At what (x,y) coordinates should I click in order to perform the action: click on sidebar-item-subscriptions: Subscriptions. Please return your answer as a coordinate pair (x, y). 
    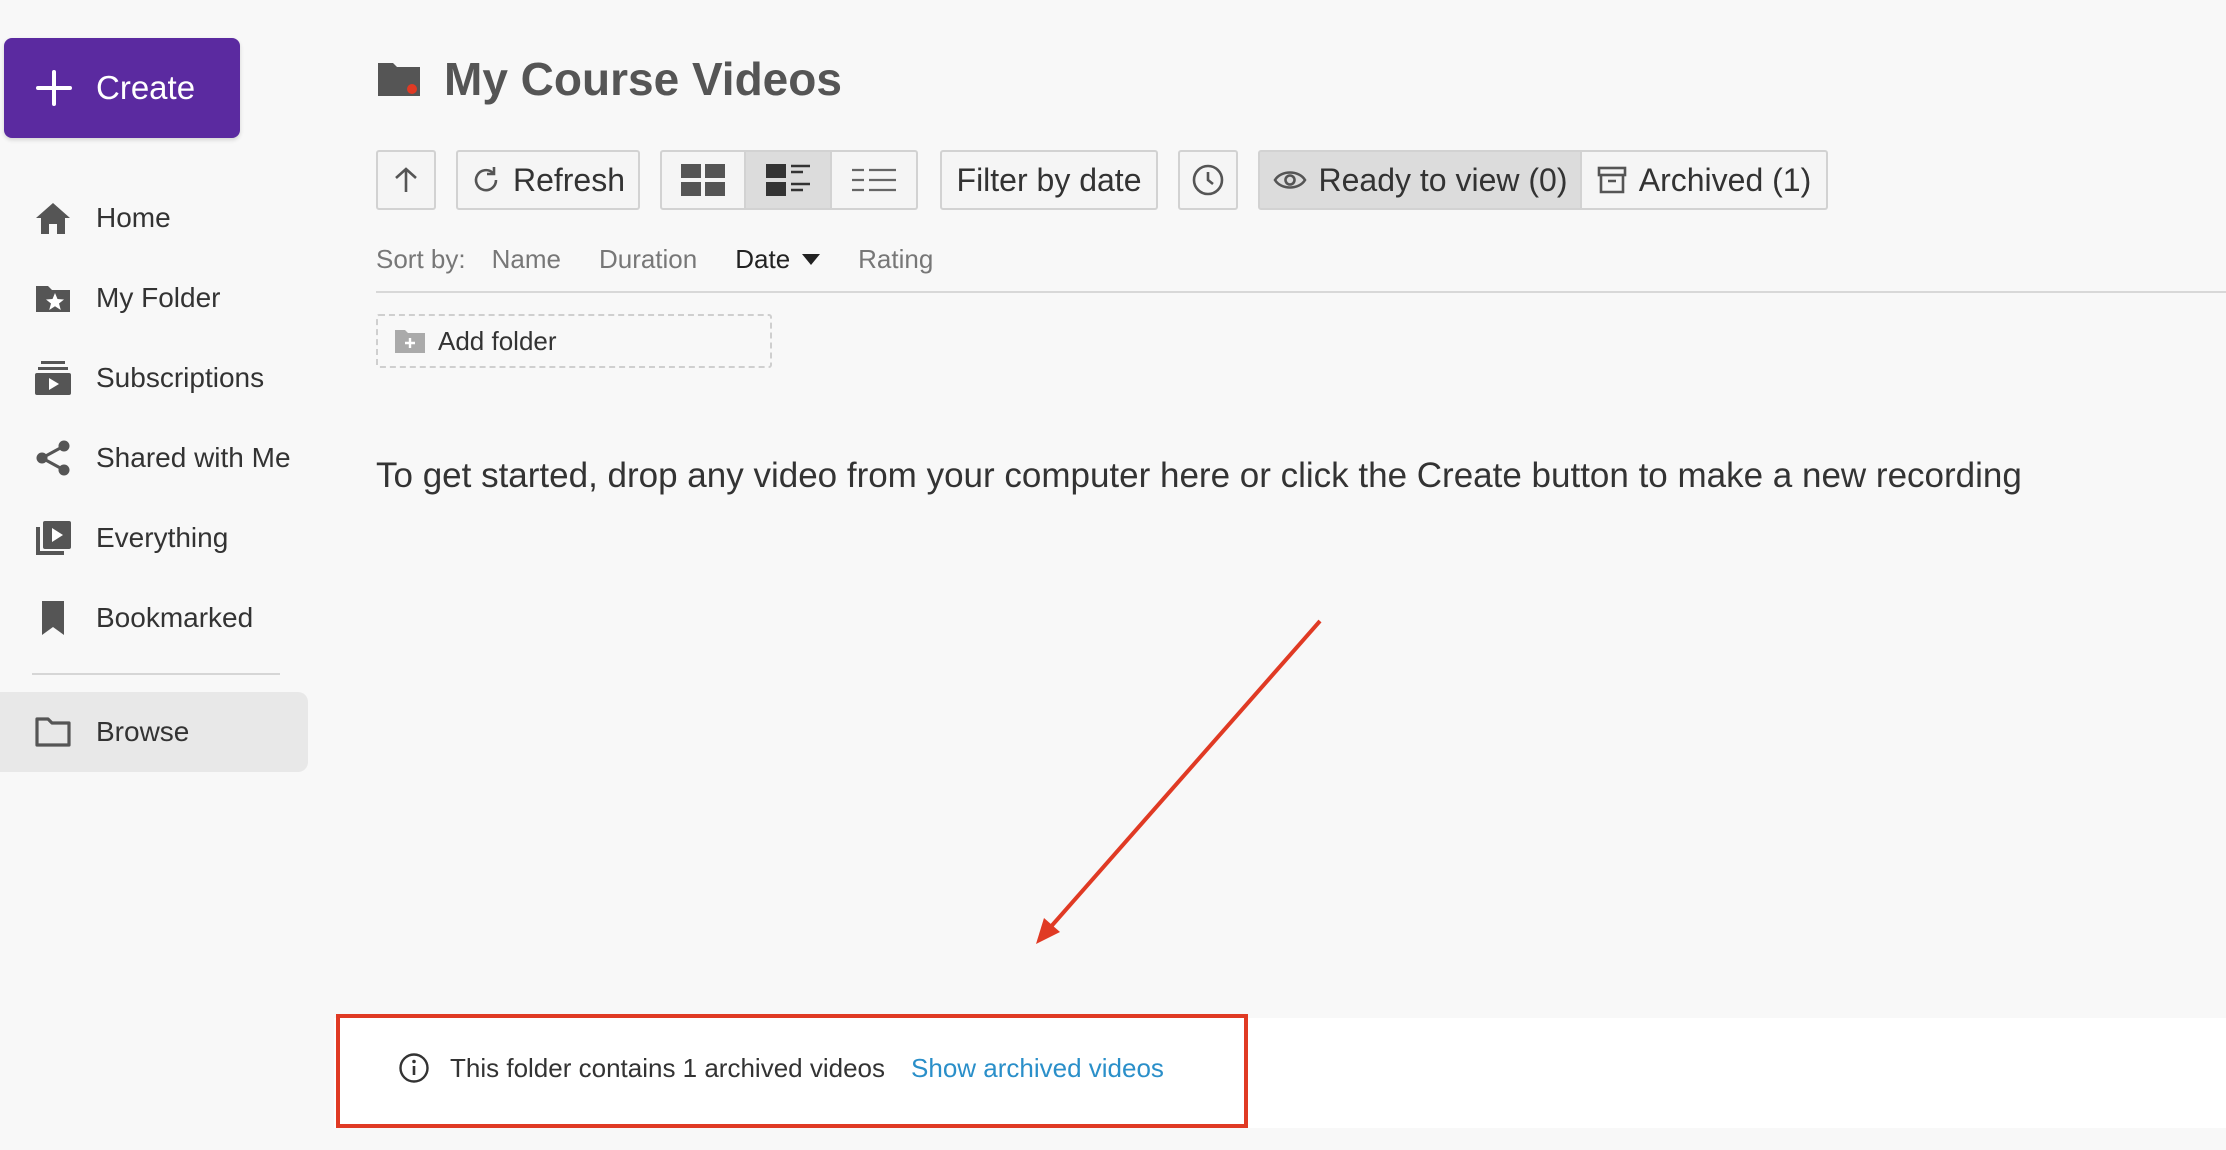
    Looking at the image, I should click on (155, 378).